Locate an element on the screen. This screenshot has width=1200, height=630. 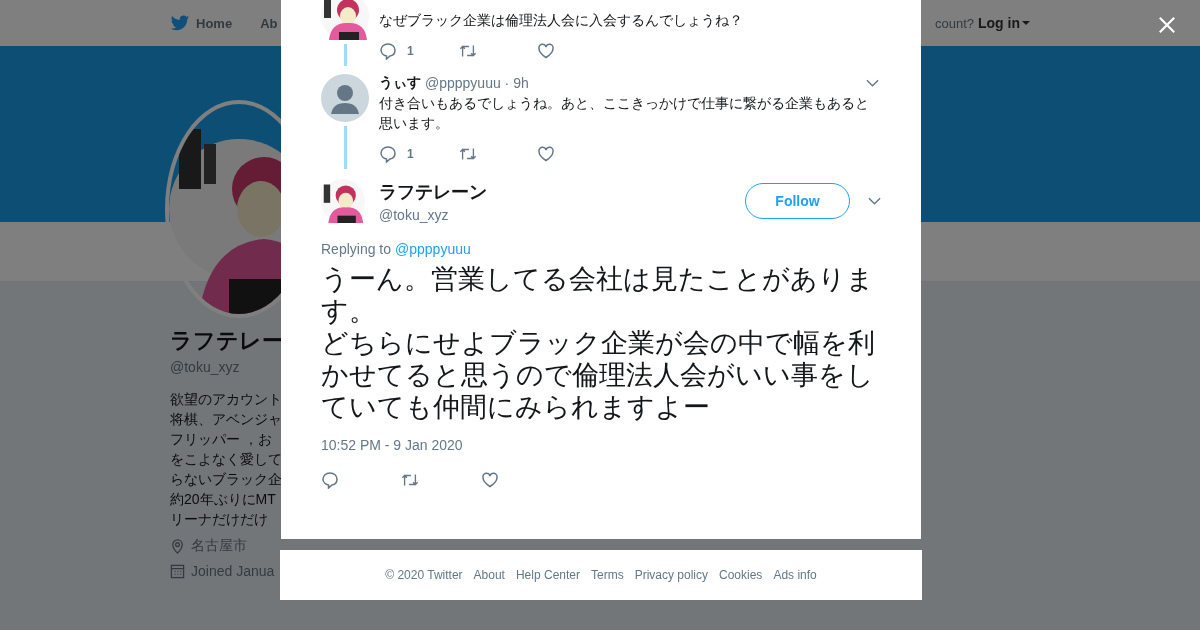
footer-link: Terms is located at coordinates (607, 575).